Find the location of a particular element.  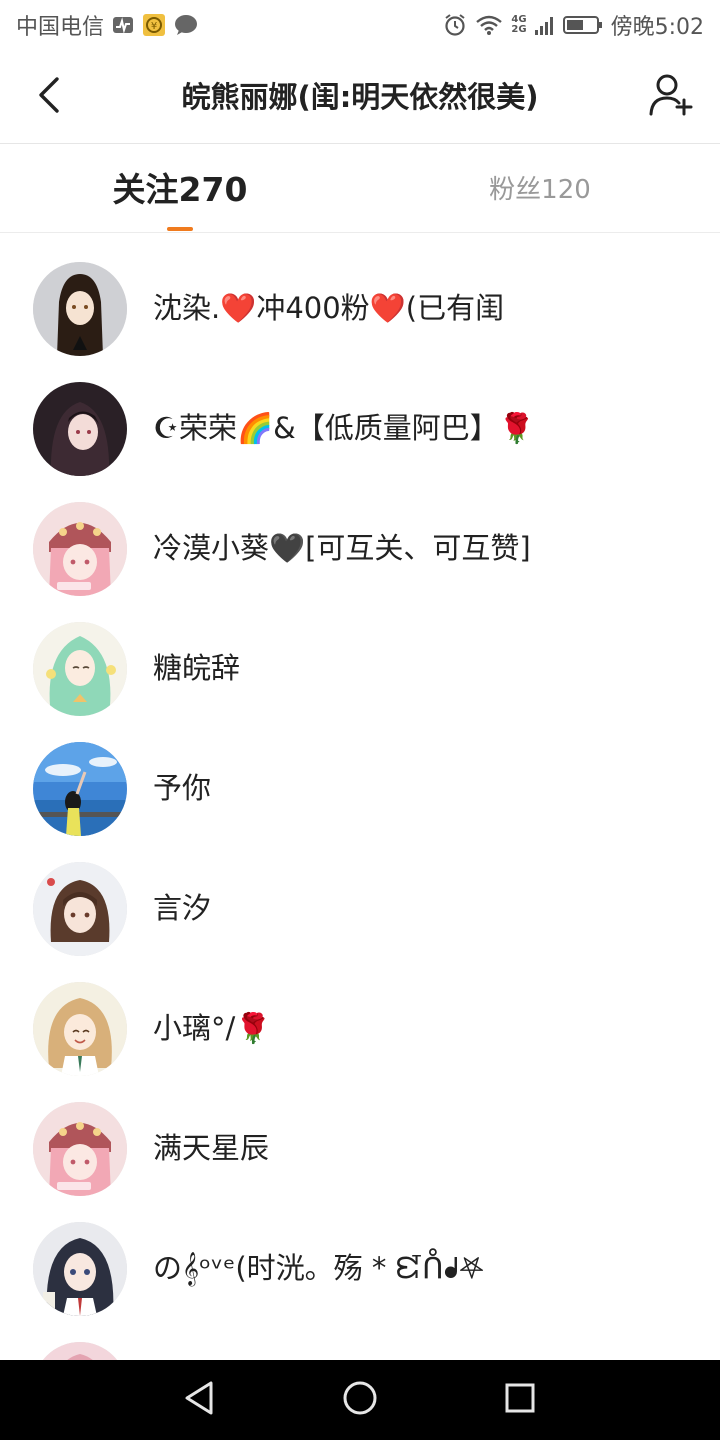

title-bar: 皖熊丽娜(闺:明天依然很美) is located at coordinates (360, 97).